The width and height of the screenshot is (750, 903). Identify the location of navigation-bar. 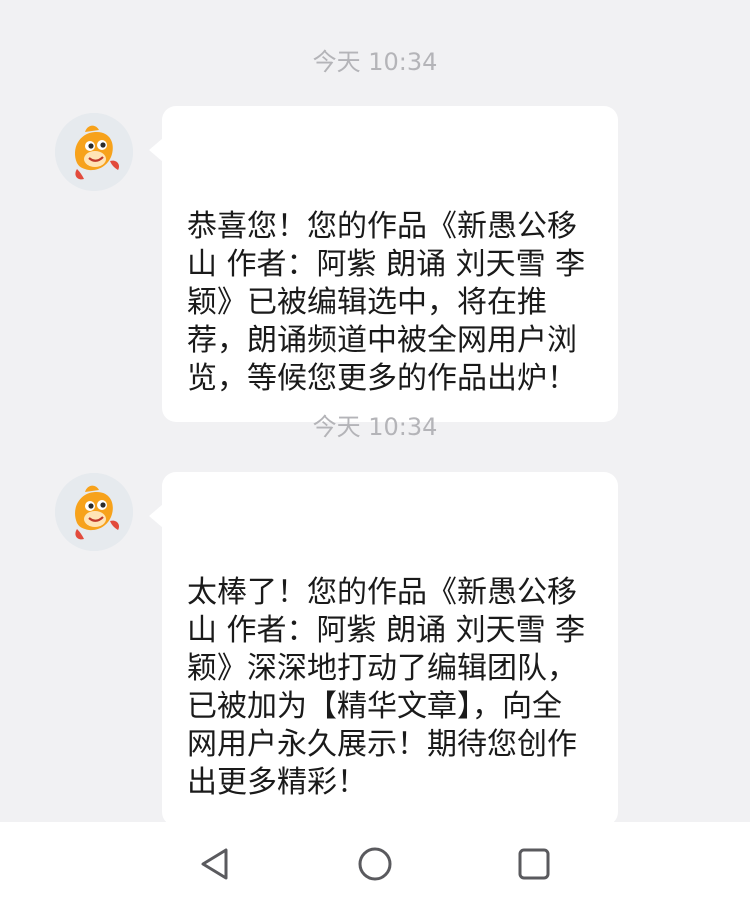
(375, 862).